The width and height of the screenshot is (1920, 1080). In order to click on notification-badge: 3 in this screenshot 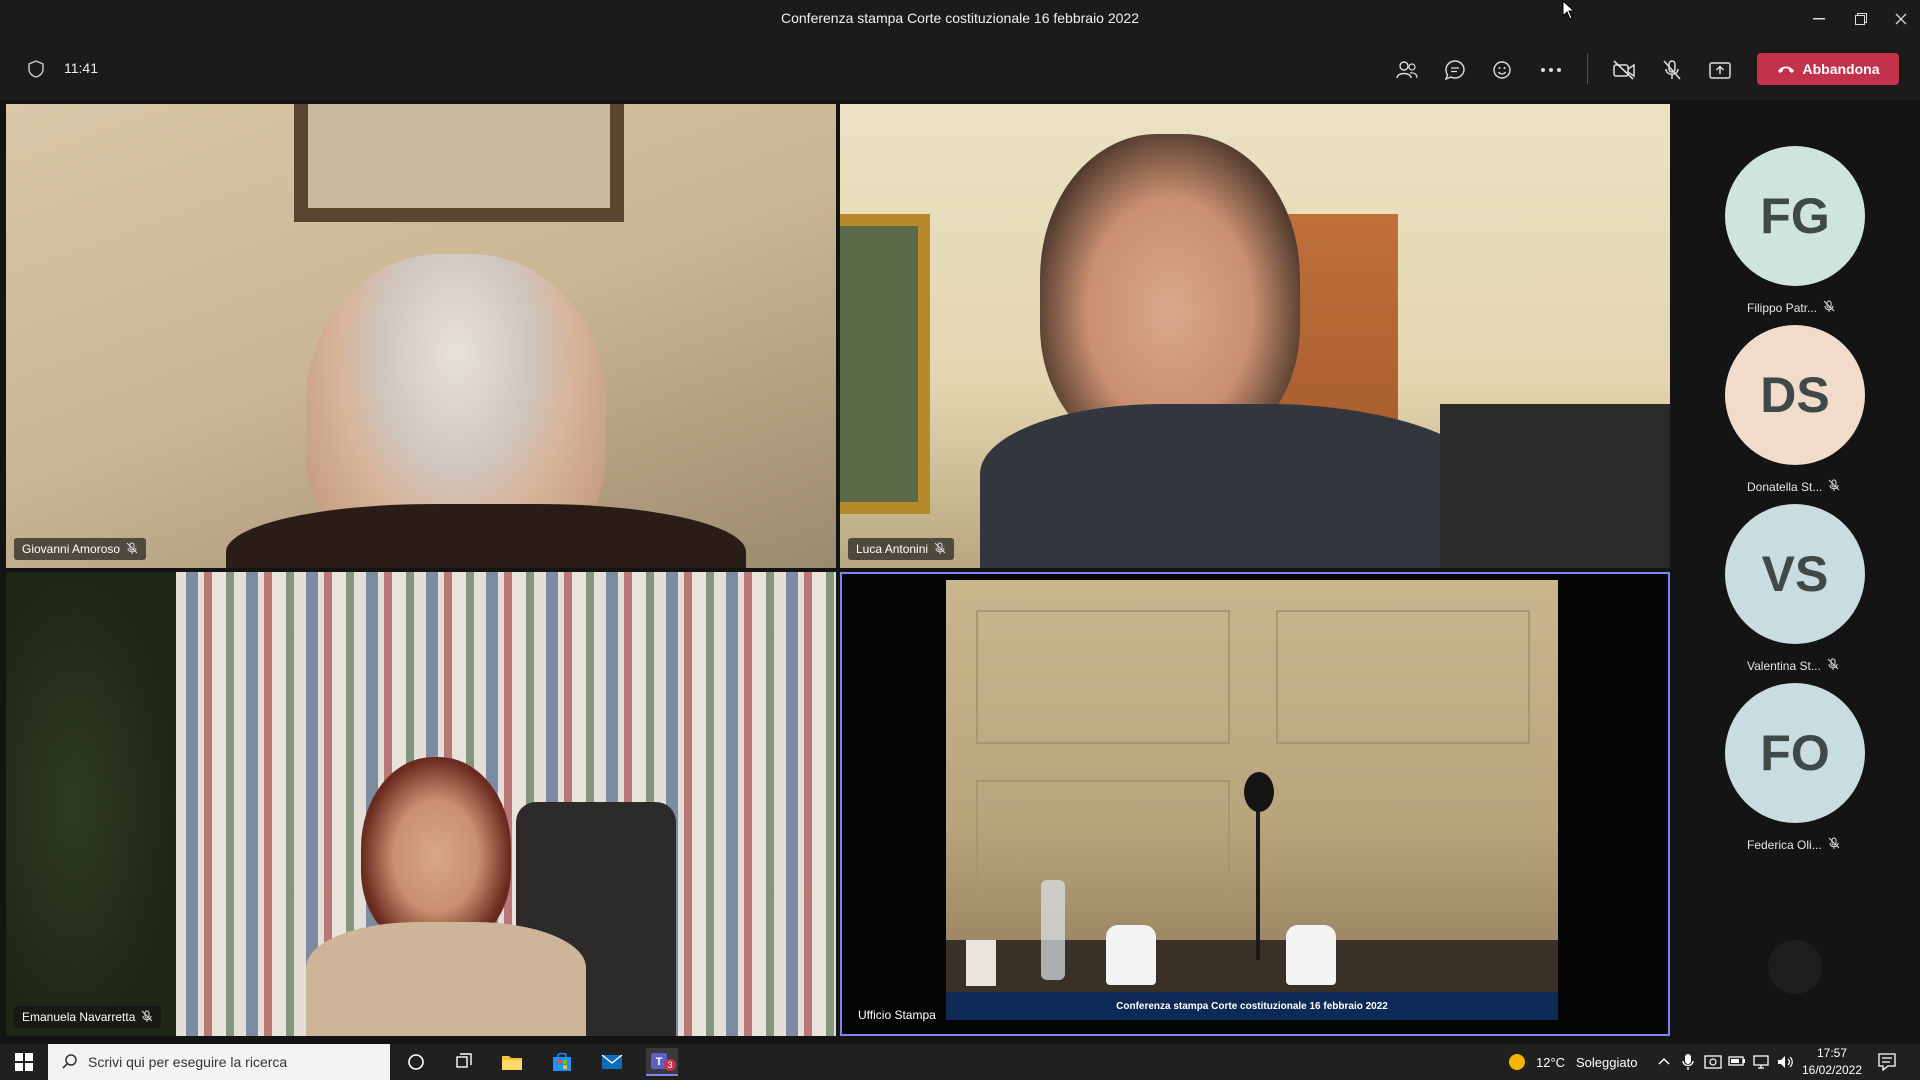, I will do `click(670, 1065)`.